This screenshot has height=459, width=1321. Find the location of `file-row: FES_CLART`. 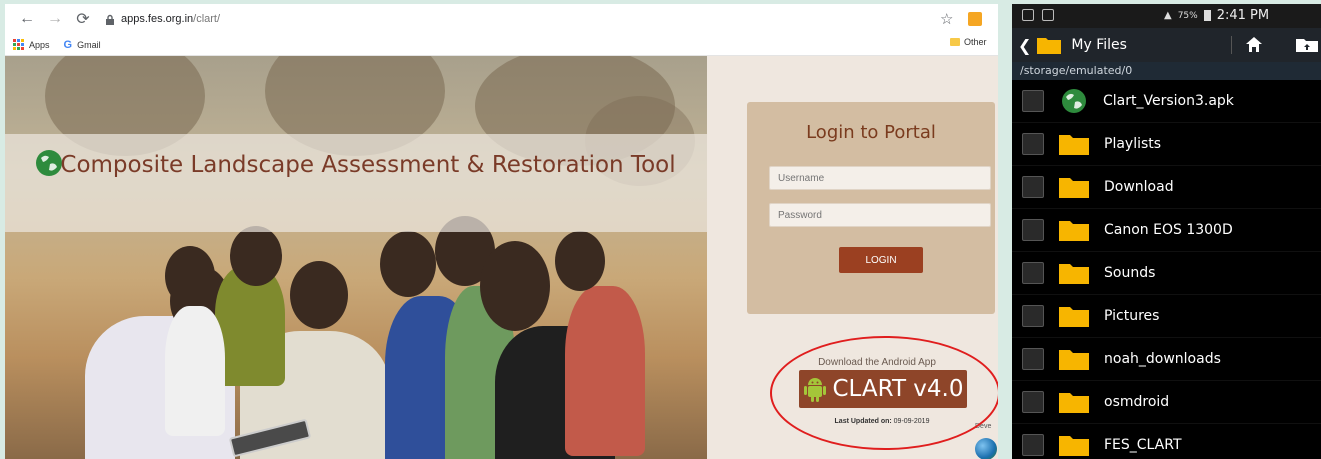

file-row: FES_CLART is located at coordinates (1166, 441).